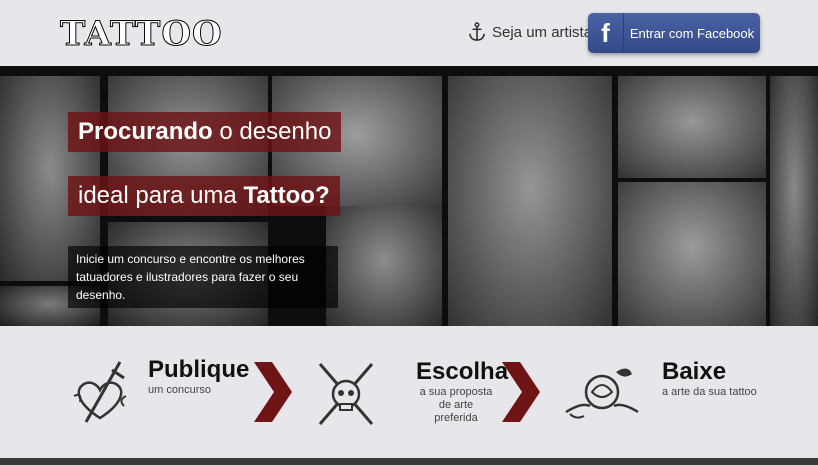  I want to click on logo: TATTOO, so click(141, 34).